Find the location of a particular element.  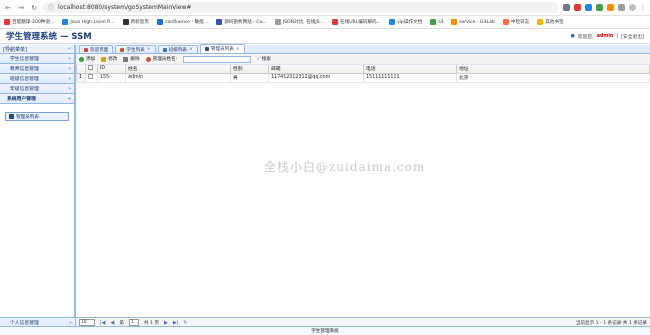

bookmark-item: 其他书签 is located at coordinates (550, 22).